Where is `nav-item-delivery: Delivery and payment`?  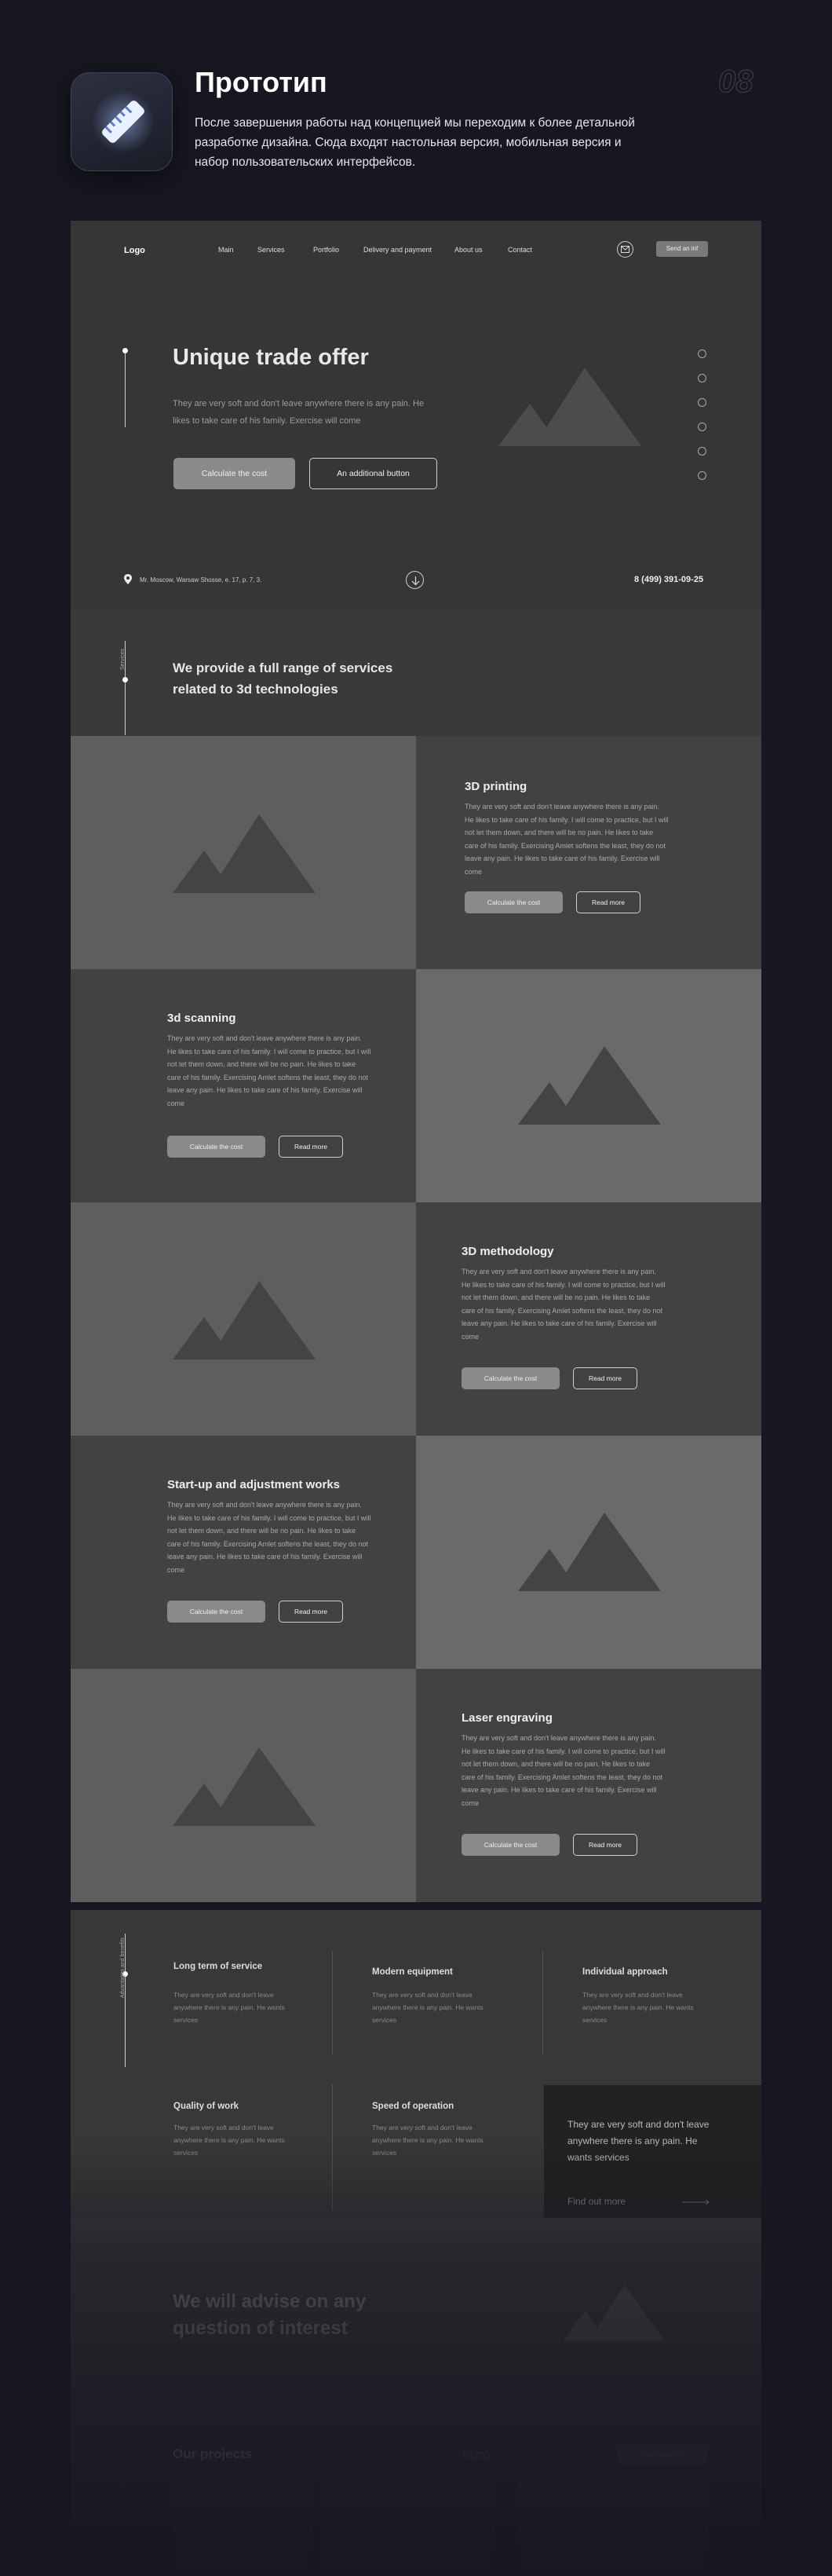 nav-item-delivery: Delivery and payment is located at coordinates (397, 250).